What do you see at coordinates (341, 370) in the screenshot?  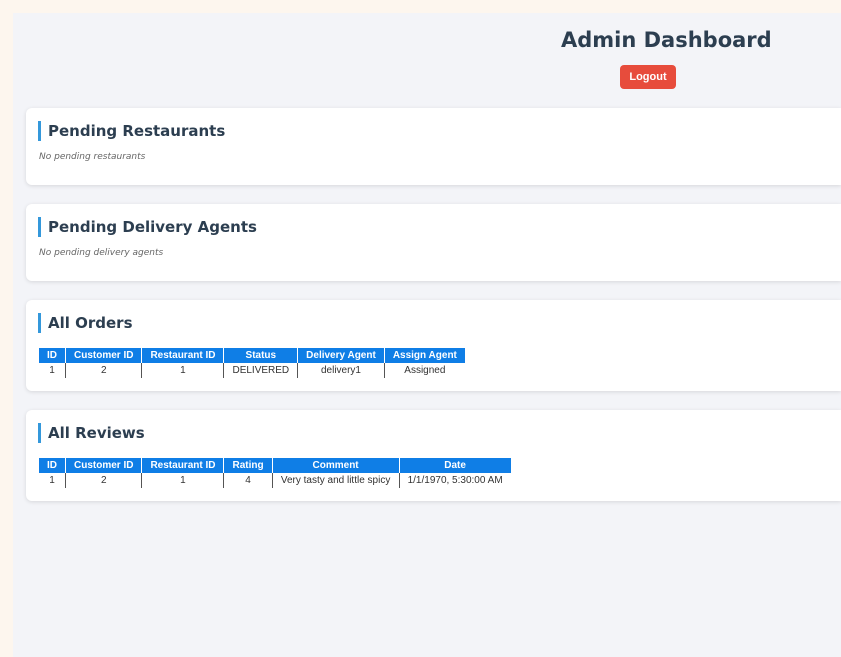 I see `order-delivery-agent-cell: delivery1` at bounding box center [341, 370].